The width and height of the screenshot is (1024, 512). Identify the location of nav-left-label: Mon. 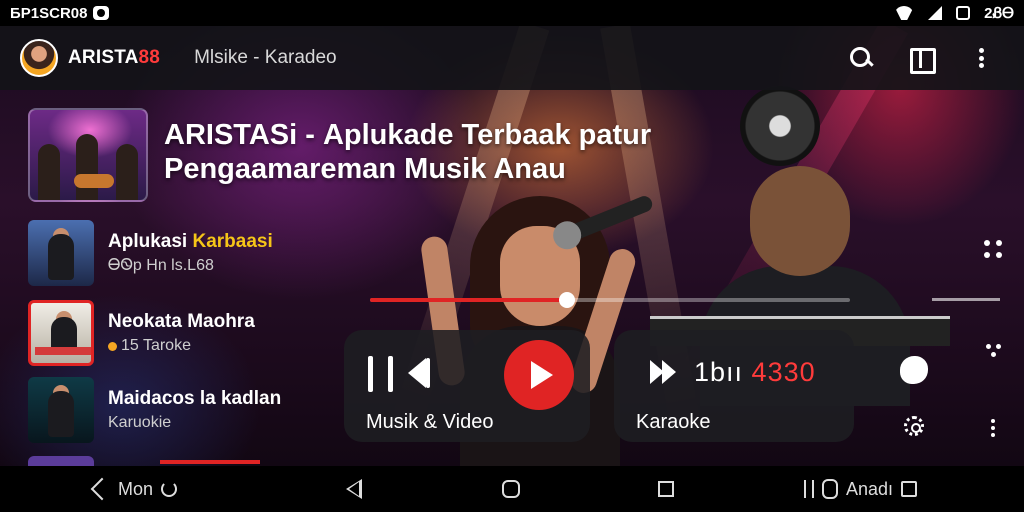
(136, 488).